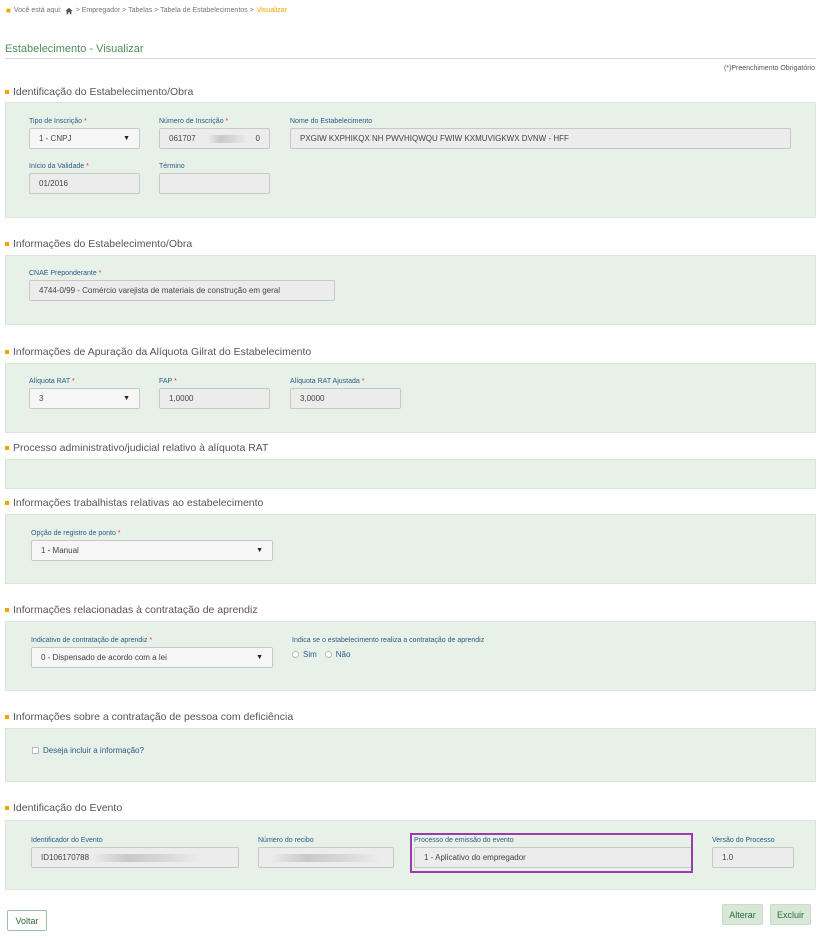 Image resolution: width=821 pixels, height=938 pixels. Describe the element at coordinates (41, 398) in the screenshot. I see `rat-value: 3` at that location.